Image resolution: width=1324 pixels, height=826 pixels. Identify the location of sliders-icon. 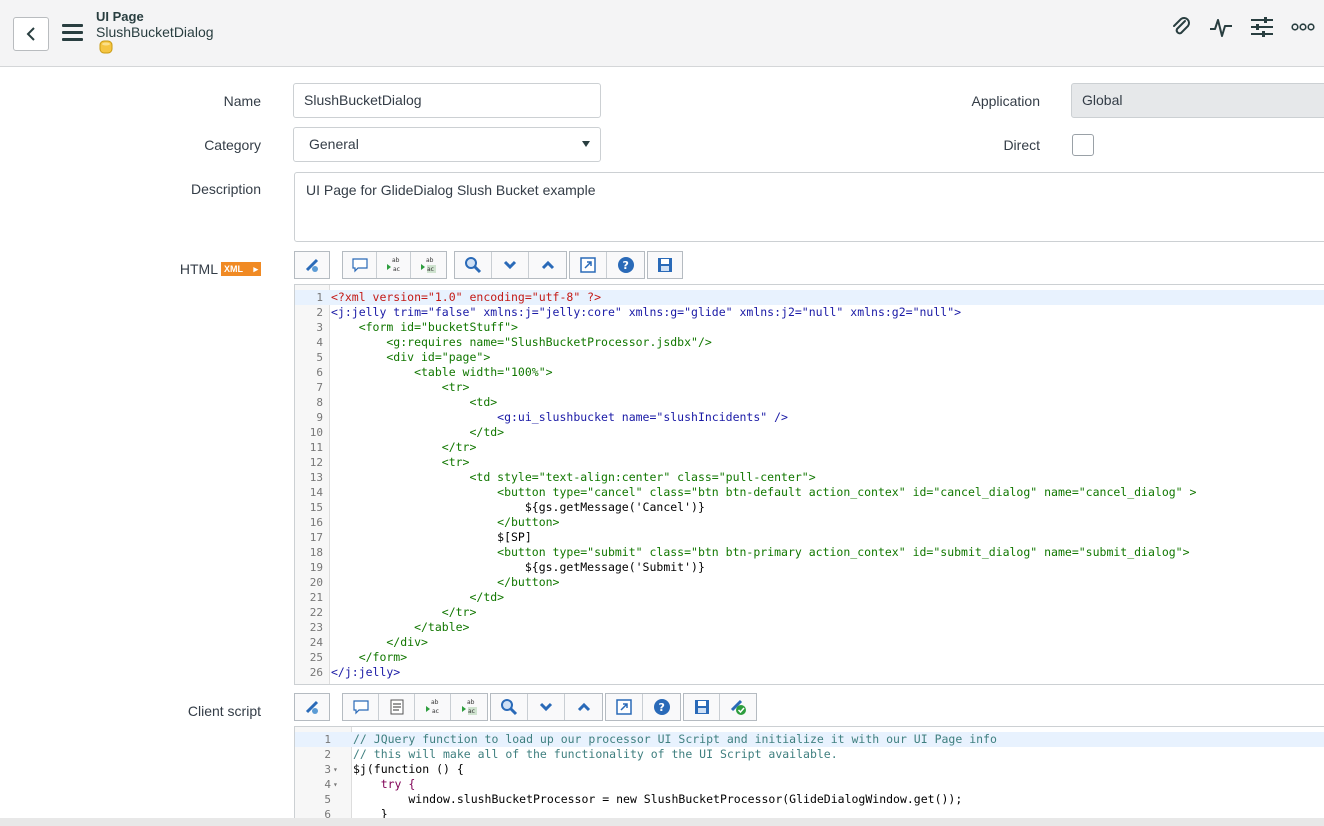
(1262, 27).